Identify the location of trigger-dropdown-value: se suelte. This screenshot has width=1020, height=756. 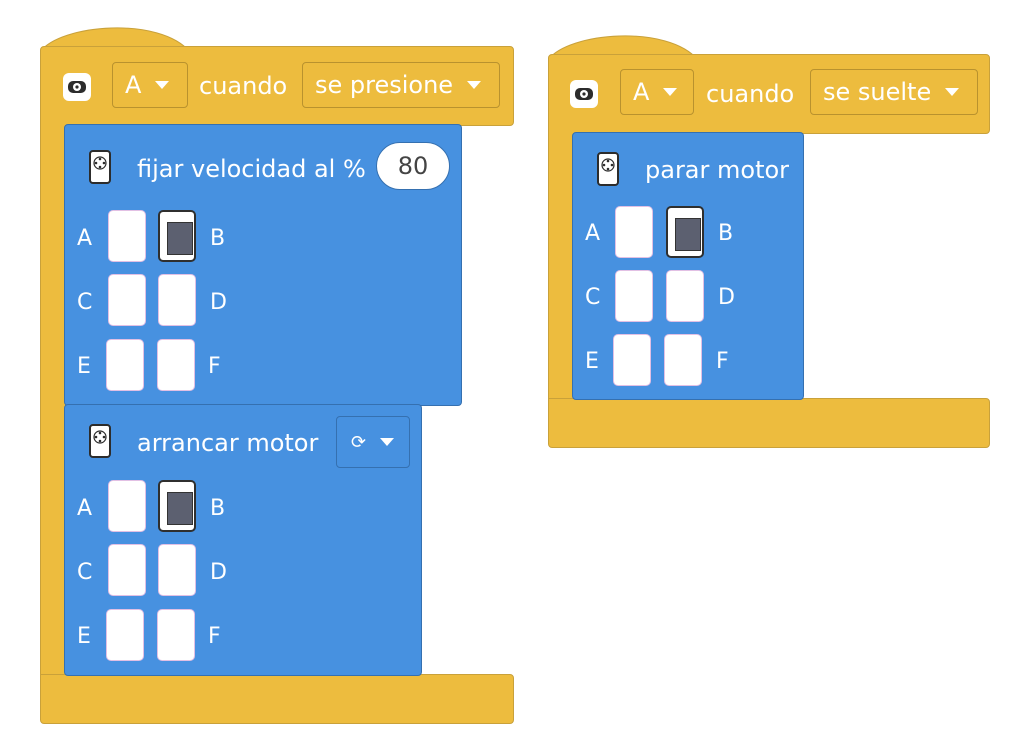
(877, 92).